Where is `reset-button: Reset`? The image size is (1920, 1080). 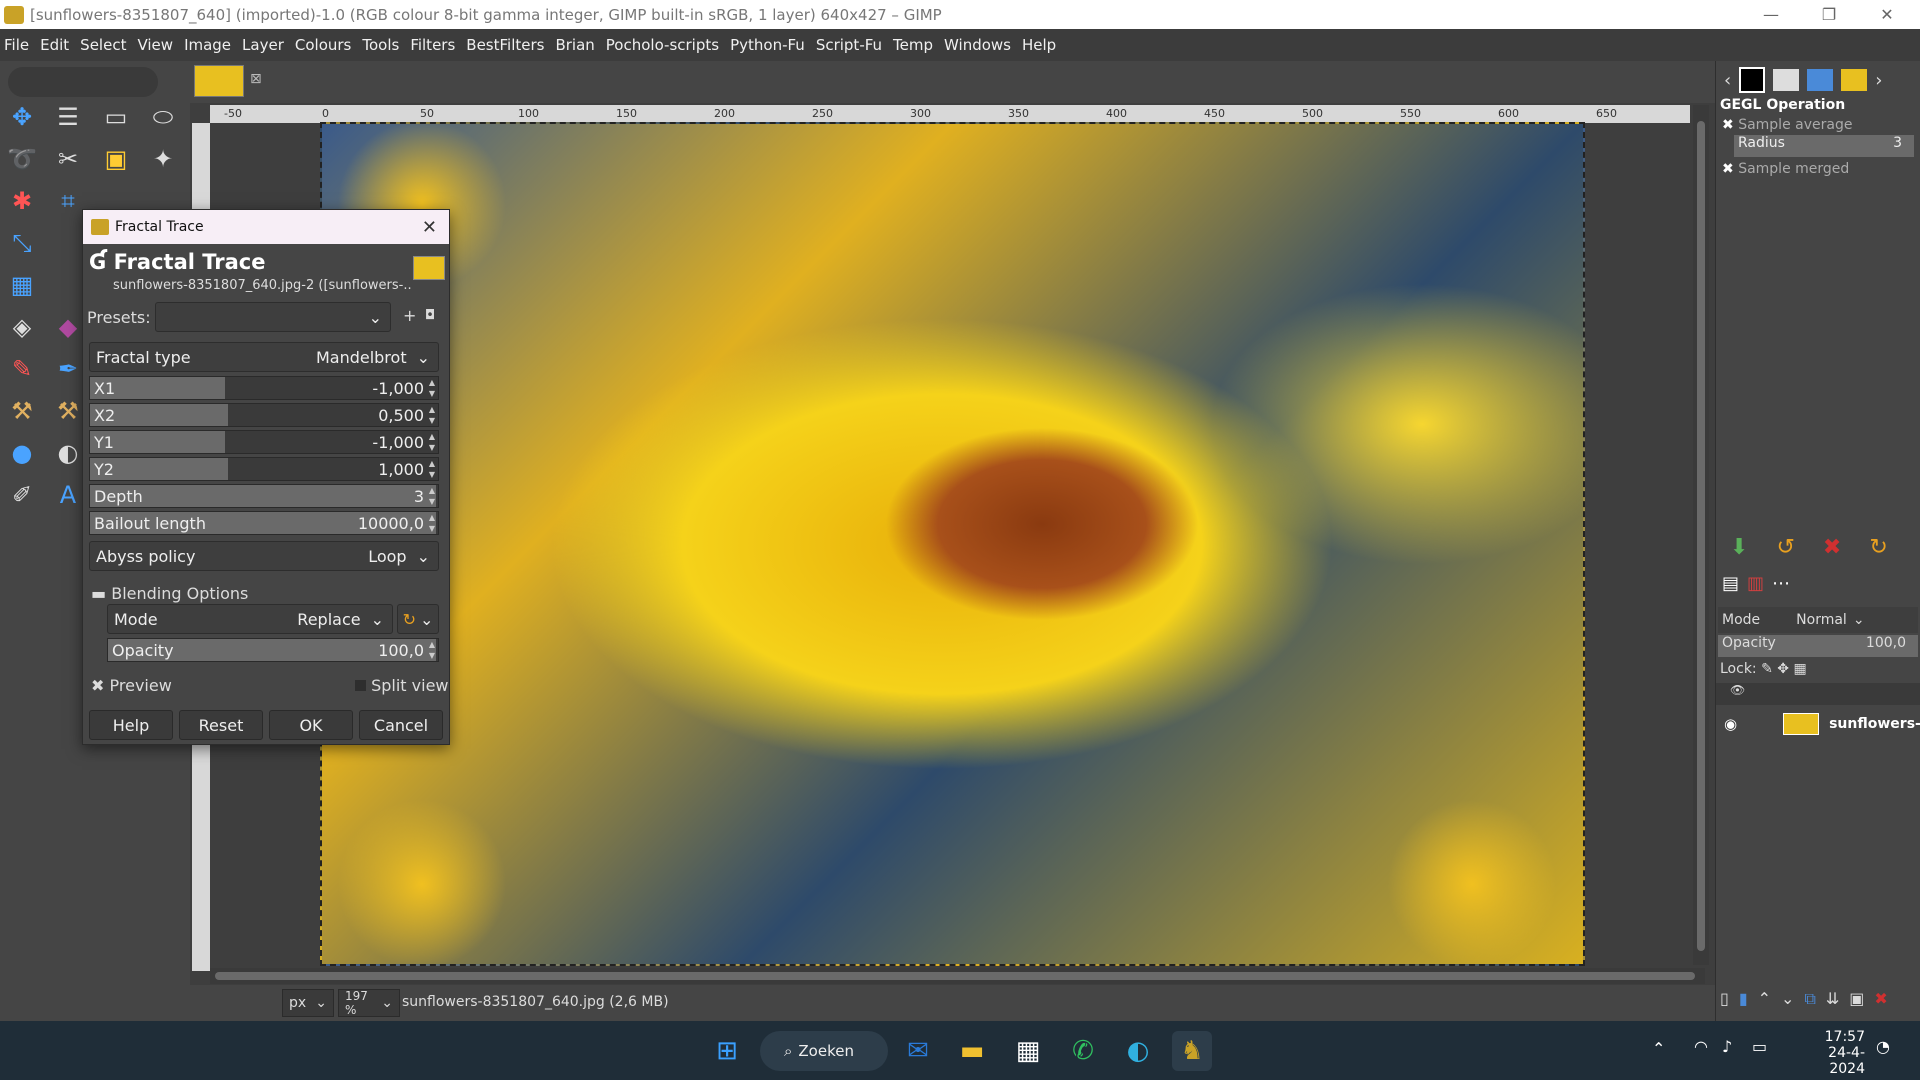
reset-button: Reset is located at coordinates (221, 725).